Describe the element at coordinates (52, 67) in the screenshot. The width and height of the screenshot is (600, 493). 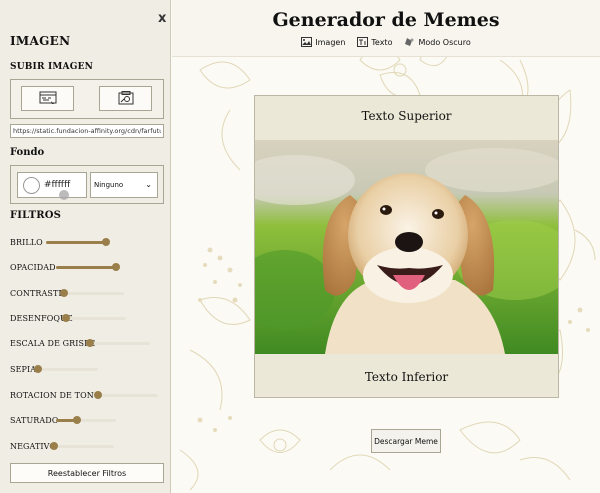
I see `upload-title: SUBIR IMAGEN` at that location.